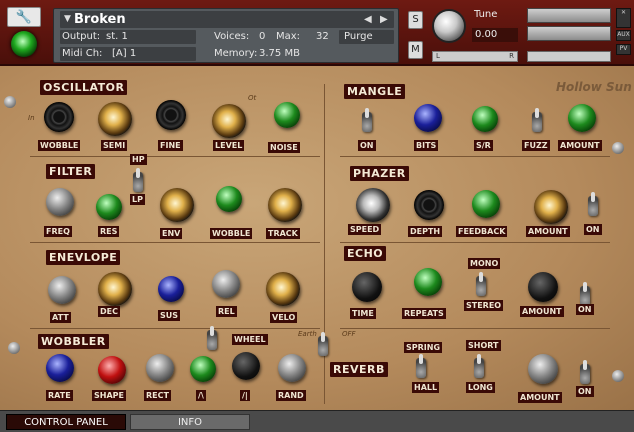 The image size is (634, 432). Describe the element at coordinates (60, 368) in the screenshot. I see `rate-knob` at that location.